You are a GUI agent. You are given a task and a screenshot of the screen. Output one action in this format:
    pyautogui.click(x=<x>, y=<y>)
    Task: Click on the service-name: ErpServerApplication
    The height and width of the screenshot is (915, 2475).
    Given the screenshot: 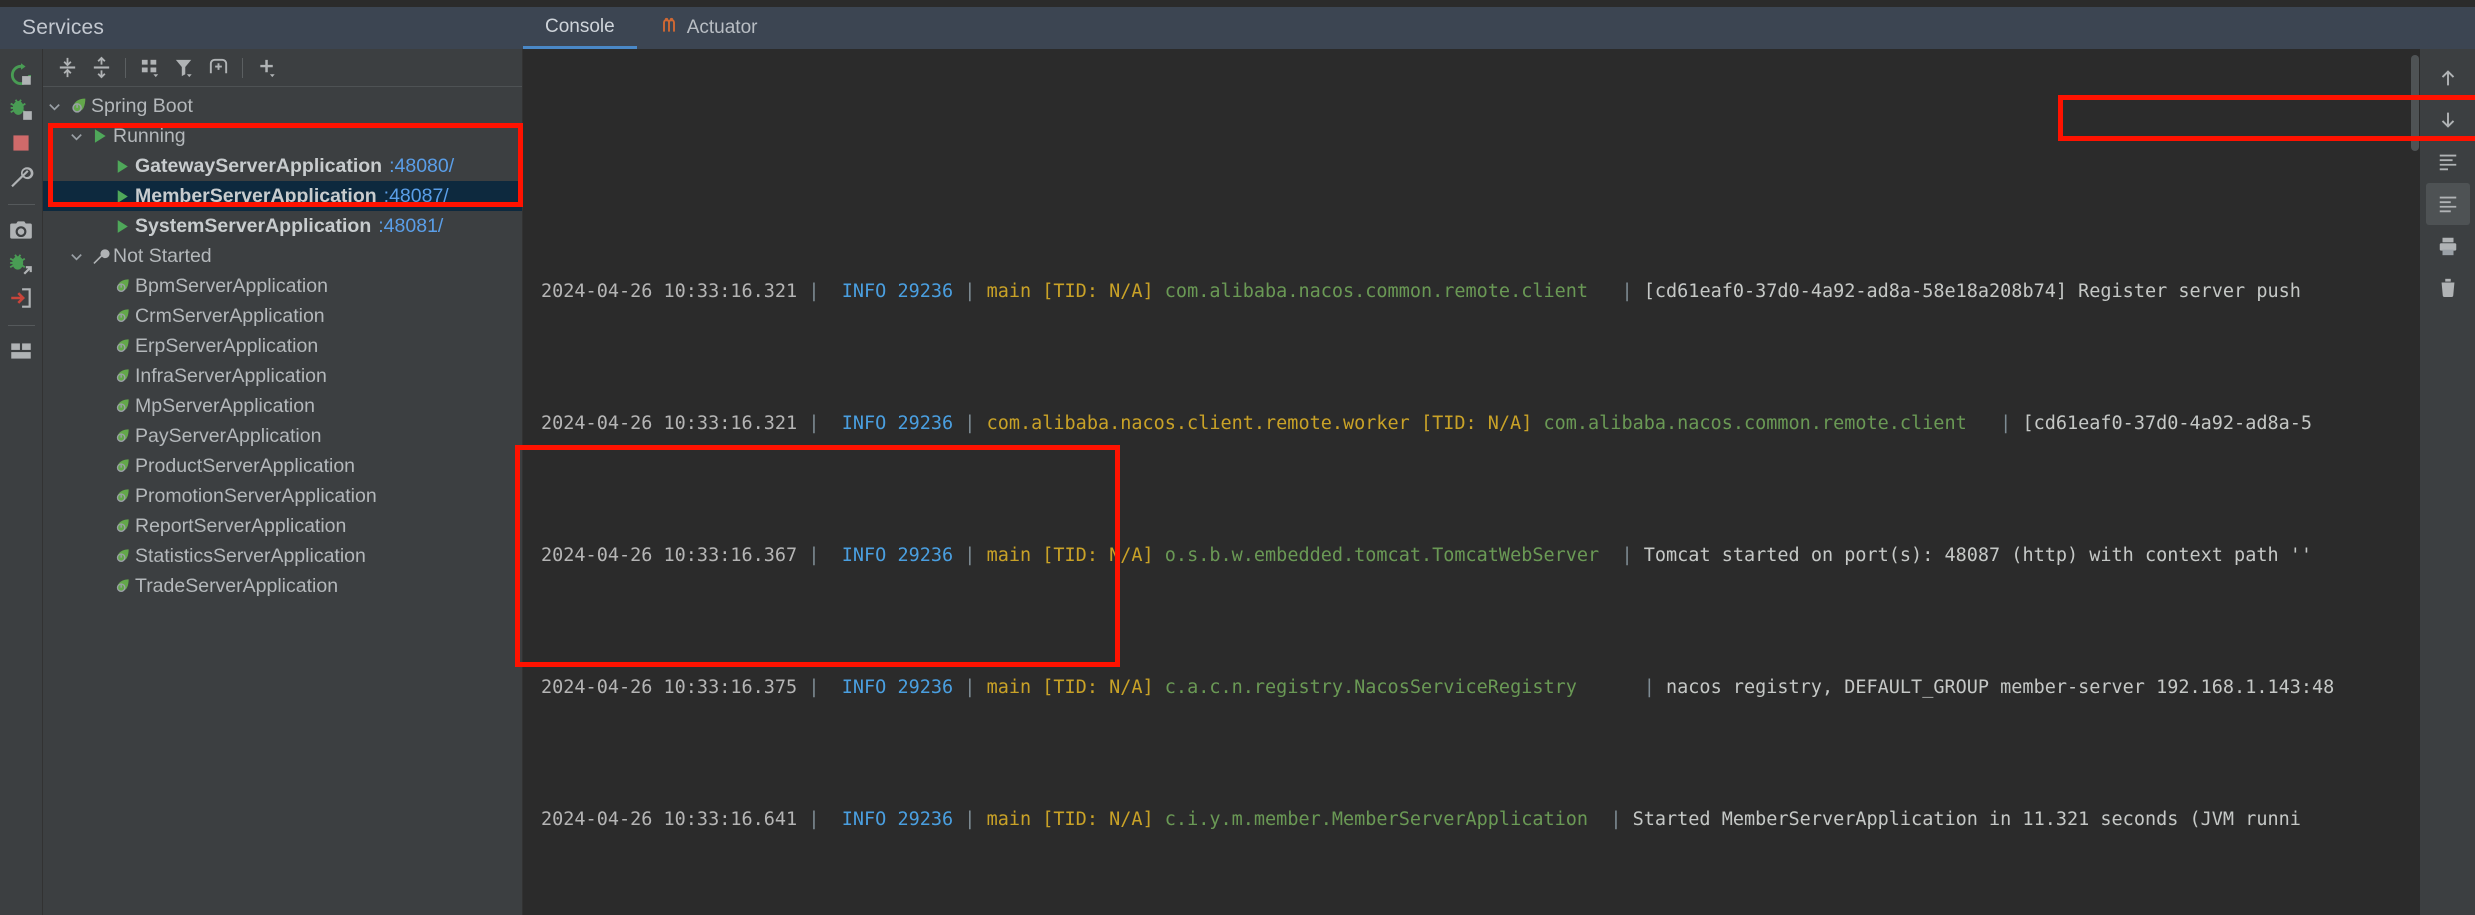 What is the action you would take?
    pyautogui.click(x=227, y=345)
    